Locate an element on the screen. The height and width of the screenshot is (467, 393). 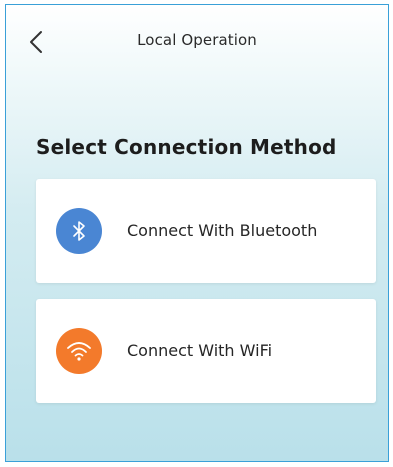
wifi-option-label: Connect With WiFi is located at coordinates (200, 350).